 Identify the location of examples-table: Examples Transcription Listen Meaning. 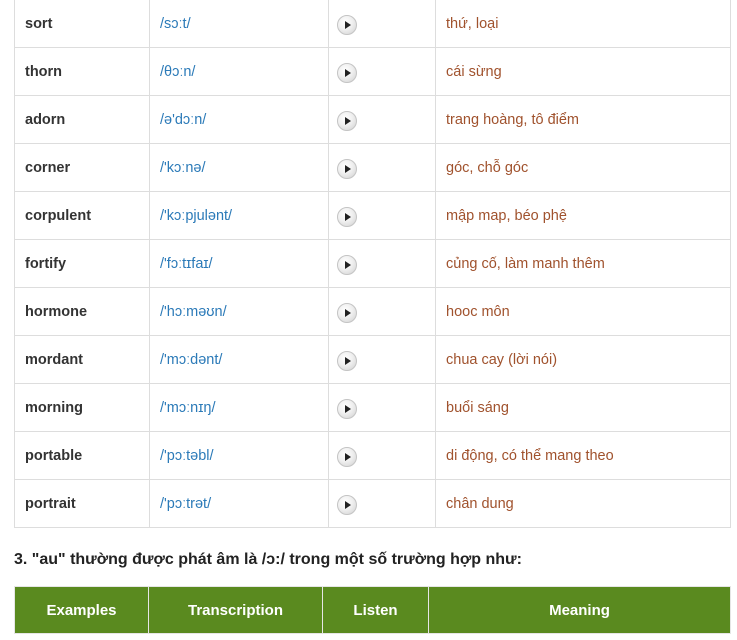
(372, 610).